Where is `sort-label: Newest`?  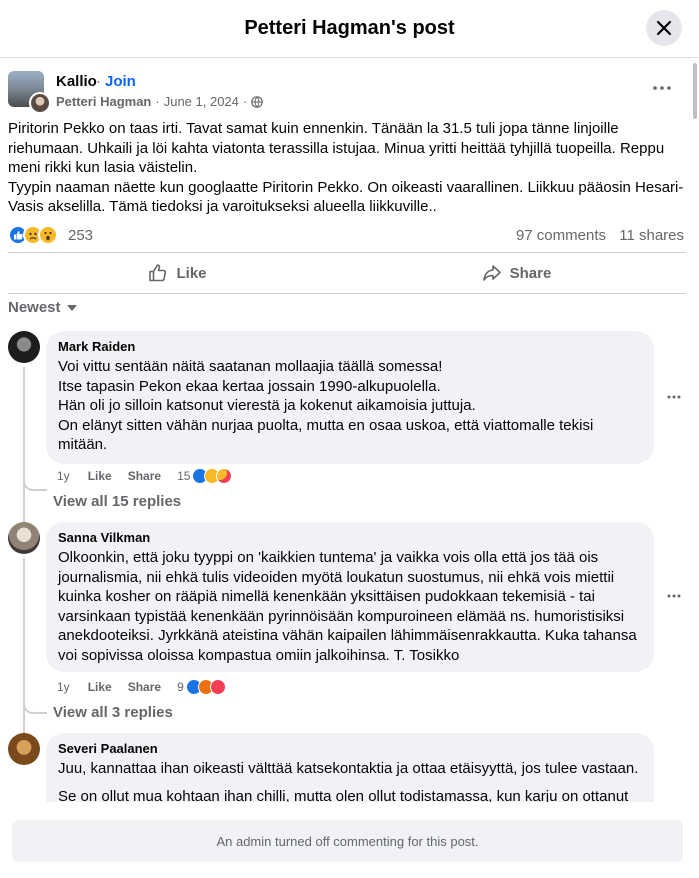 sort-label: Newest is located at coordinates (34, 307).